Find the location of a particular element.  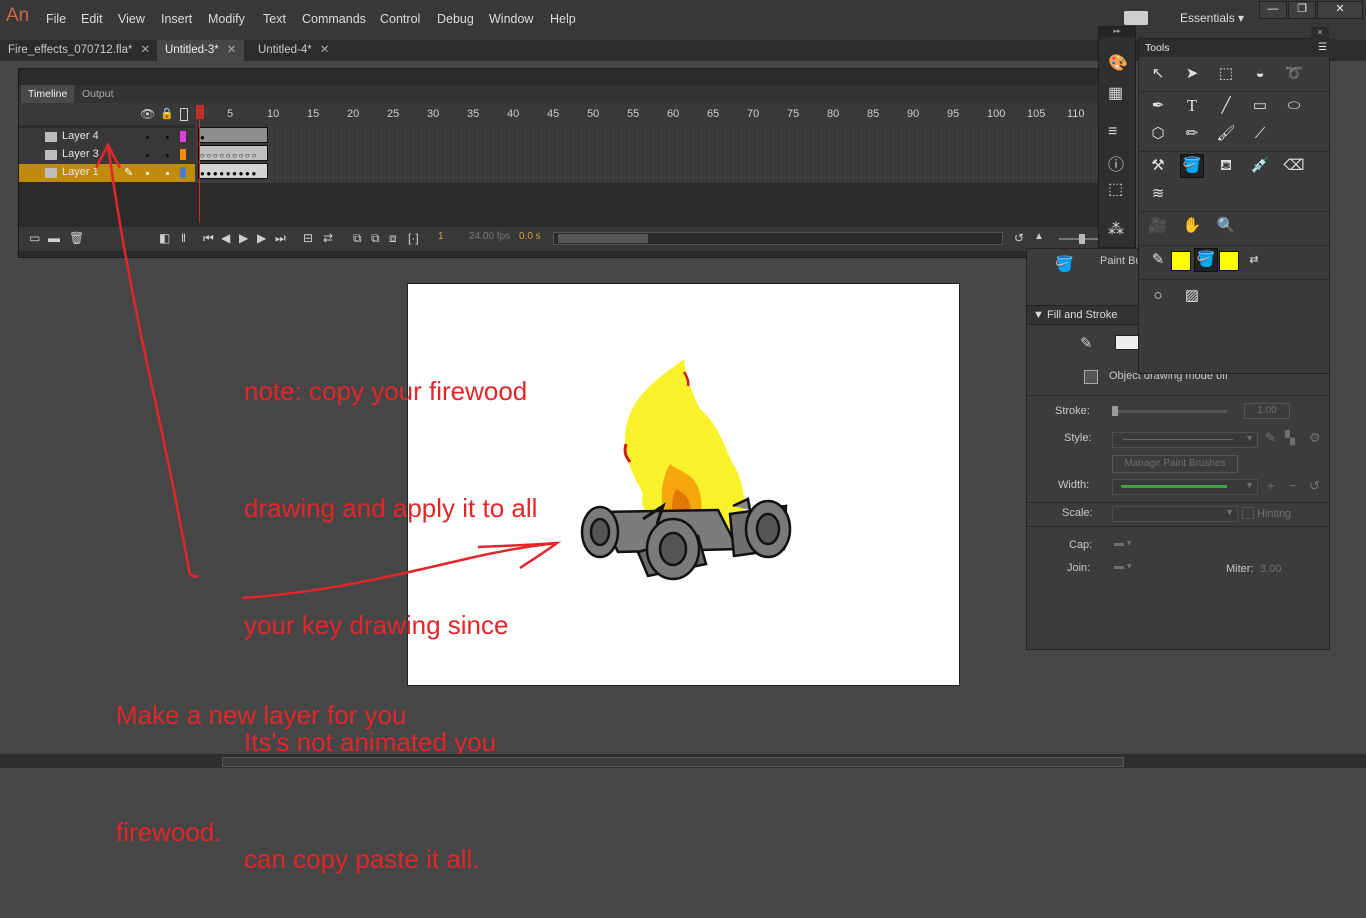

onion-outline-icon: ⇄ is located at coordinates (328, 238).